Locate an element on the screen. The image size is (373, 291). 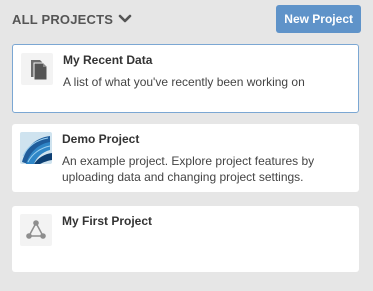
project-title: My Recent Data is located at coordinates (108, 60).